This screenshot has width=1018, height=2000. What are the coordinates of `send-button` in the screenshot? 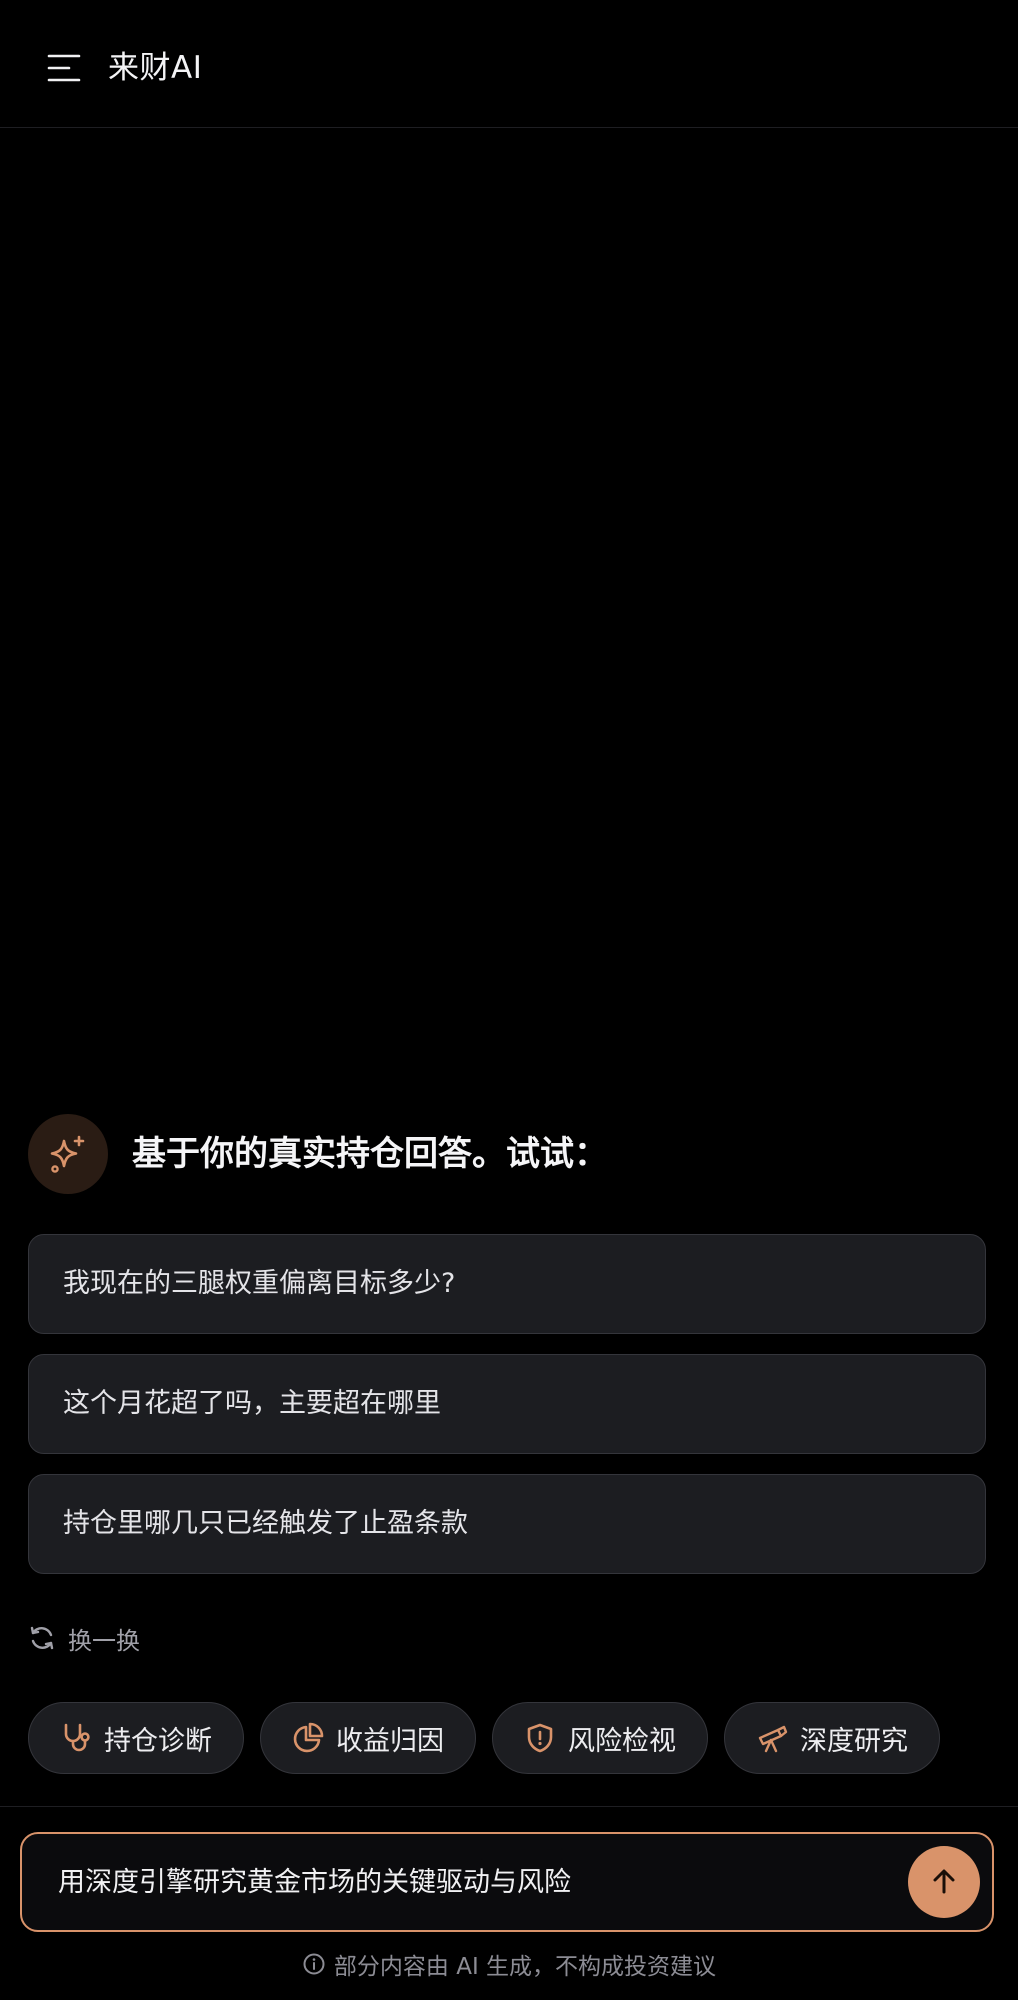 It's located at (944, 1882).